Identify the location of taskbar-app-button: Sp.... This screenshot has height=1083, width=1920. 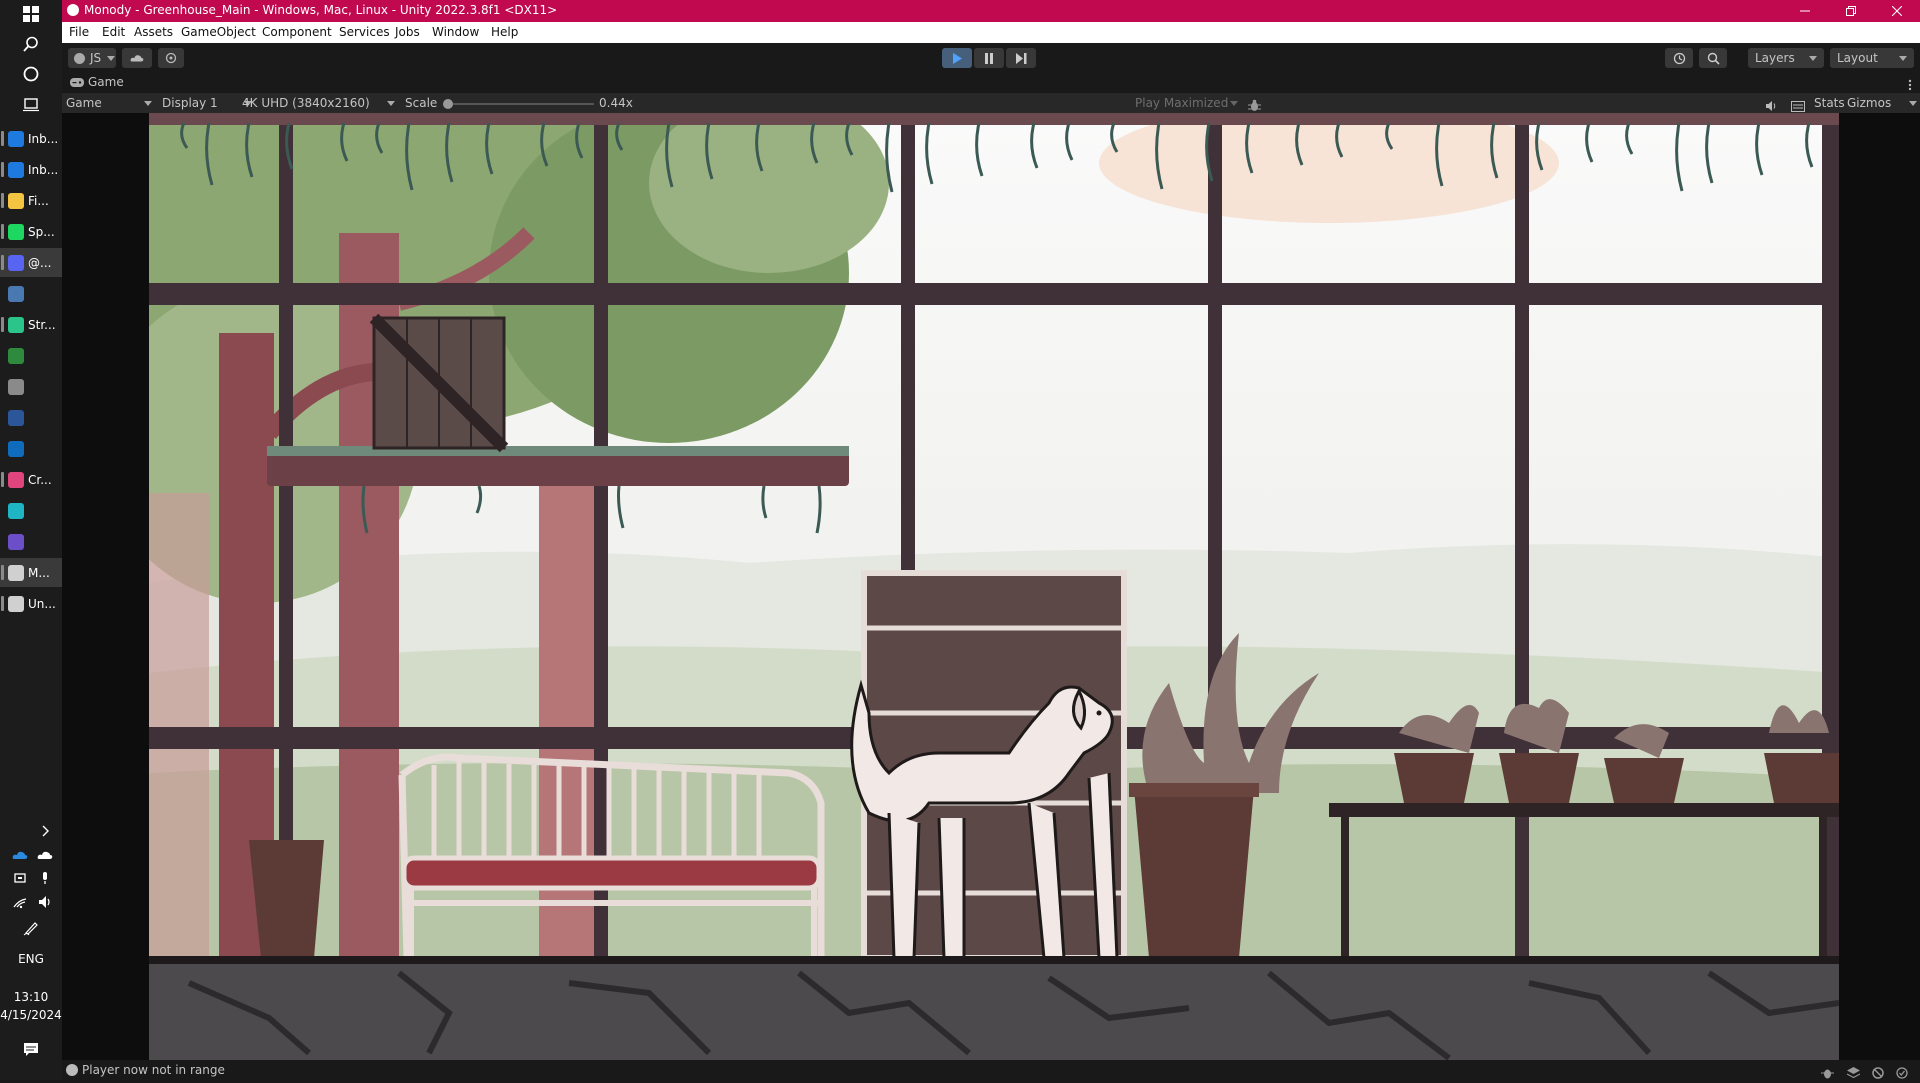
(31, 231).